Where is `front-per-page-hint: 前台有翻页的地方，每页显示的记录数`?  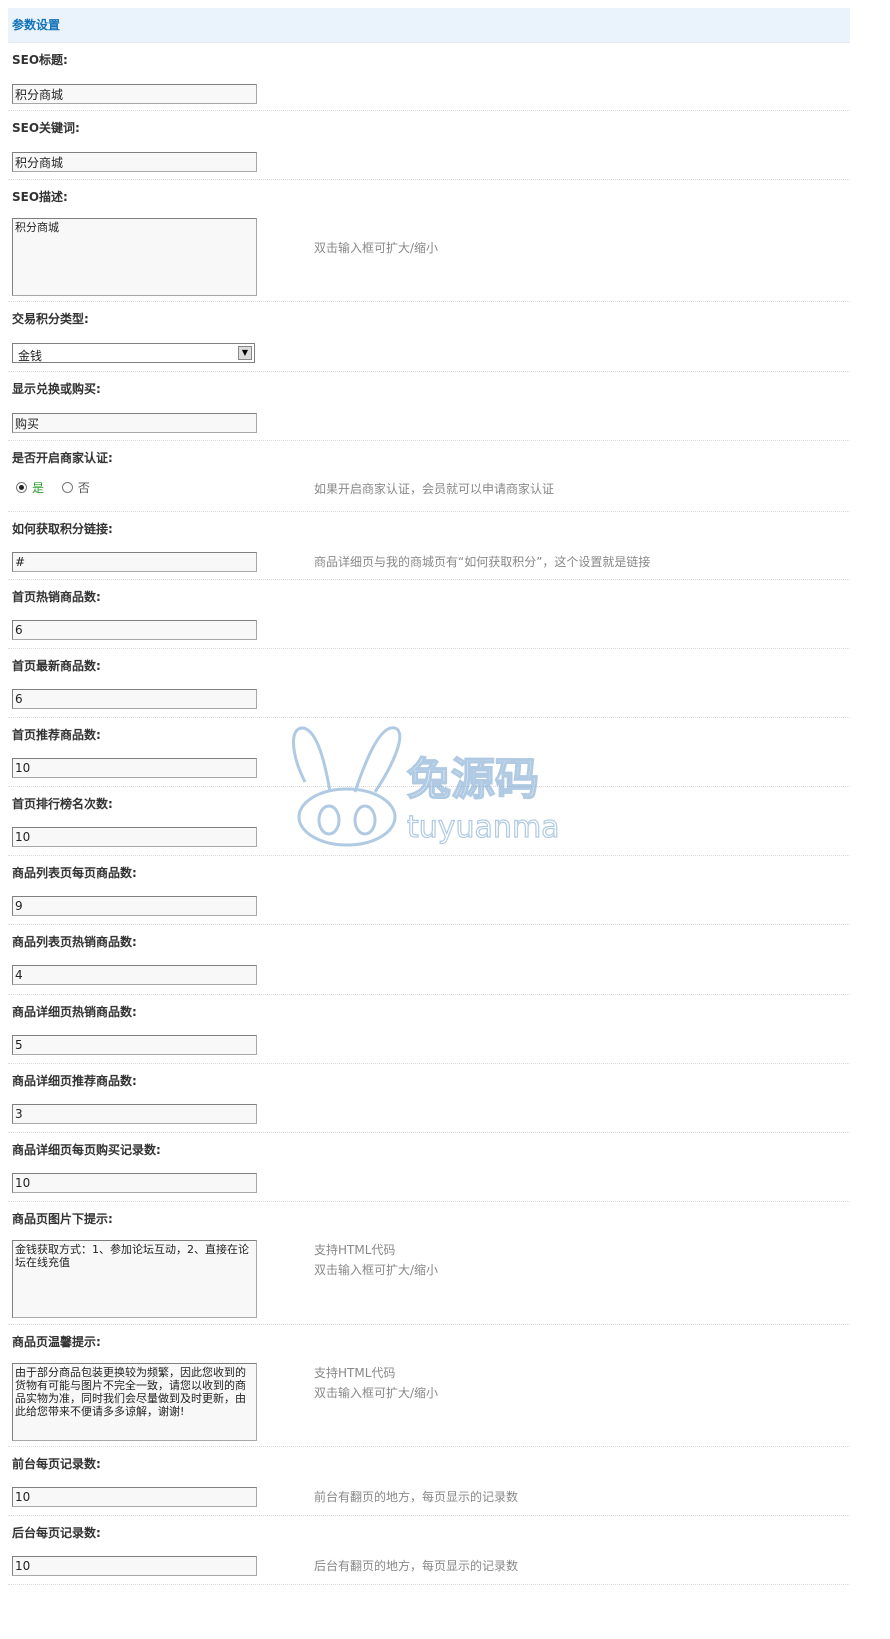 front-per-page-hint: 前台有翻页的地方，每页显示的记录数 is located at coordinates (416, 1497).